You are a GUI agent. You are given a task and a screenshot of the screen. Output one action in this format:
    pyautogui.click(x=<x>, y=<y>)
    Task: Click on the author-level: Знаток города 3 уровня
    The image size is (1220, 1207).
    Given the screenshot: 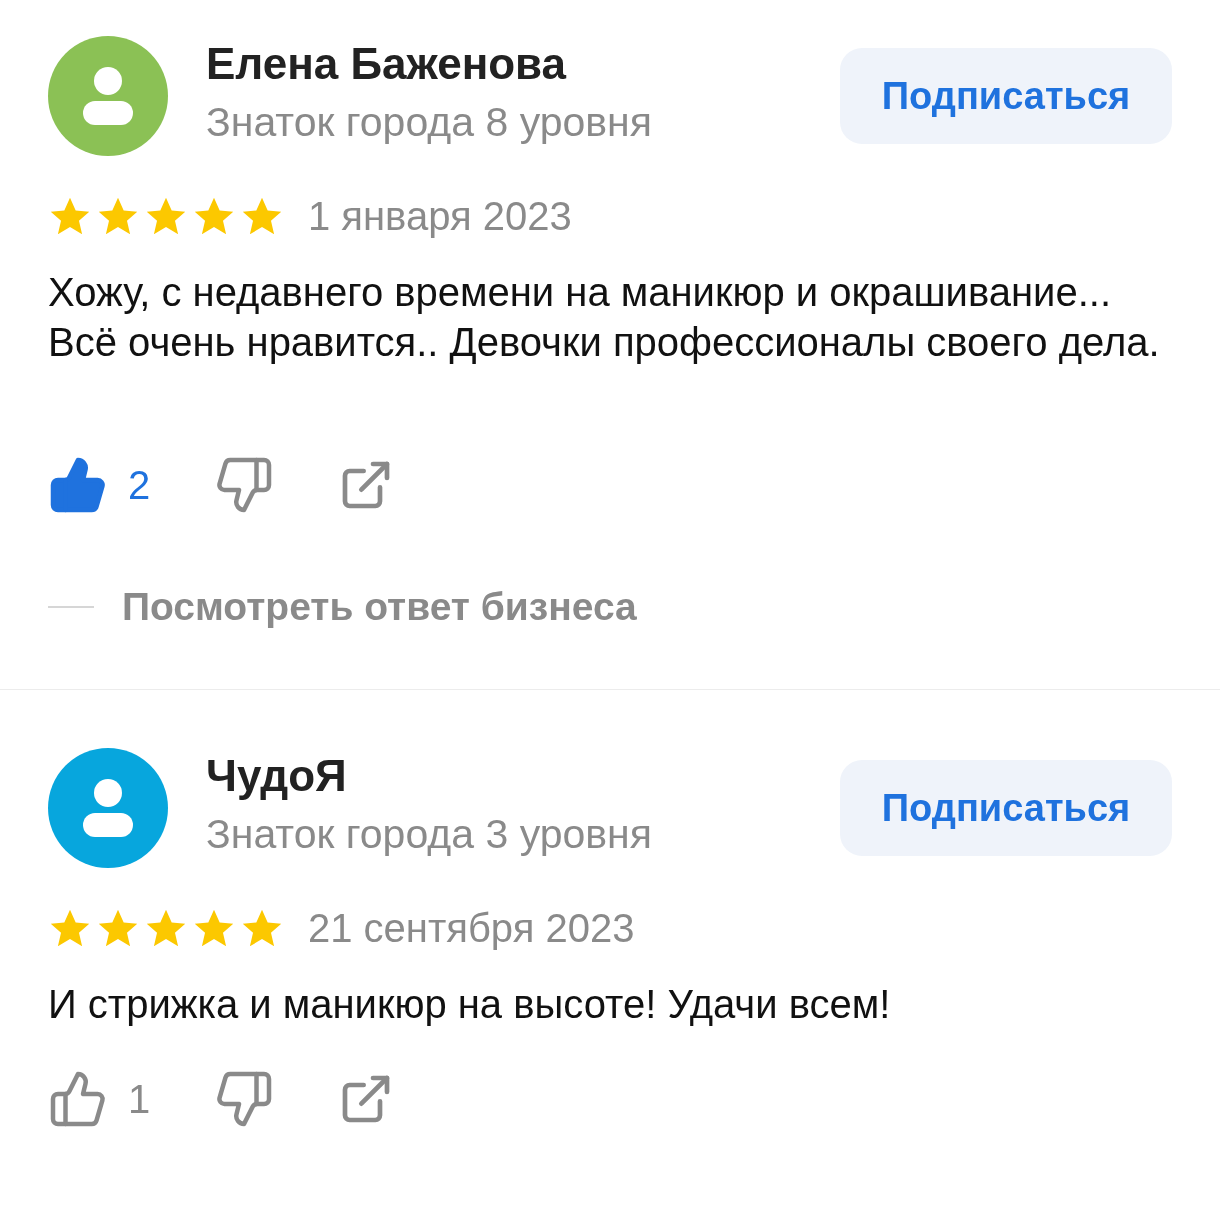 What is the action you would take?
    pyautogui.click(x=429, y=834)
    